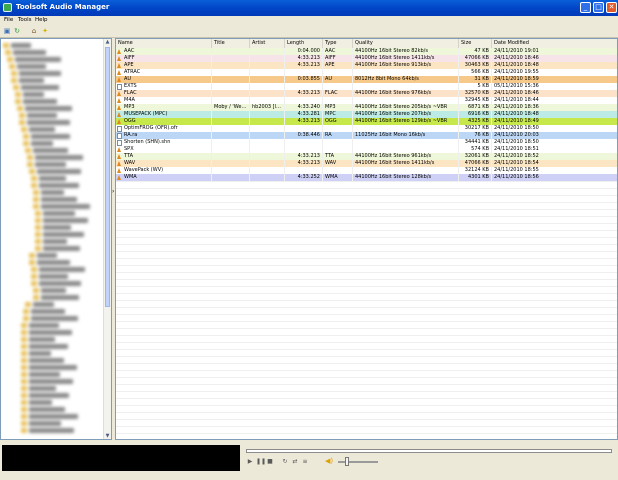 This screenshot has width=618, height=480. What do you see at coordinates (130, 86) in the screenshot?
I see `cell-text: EXTS` at bounding box center [130, 86].